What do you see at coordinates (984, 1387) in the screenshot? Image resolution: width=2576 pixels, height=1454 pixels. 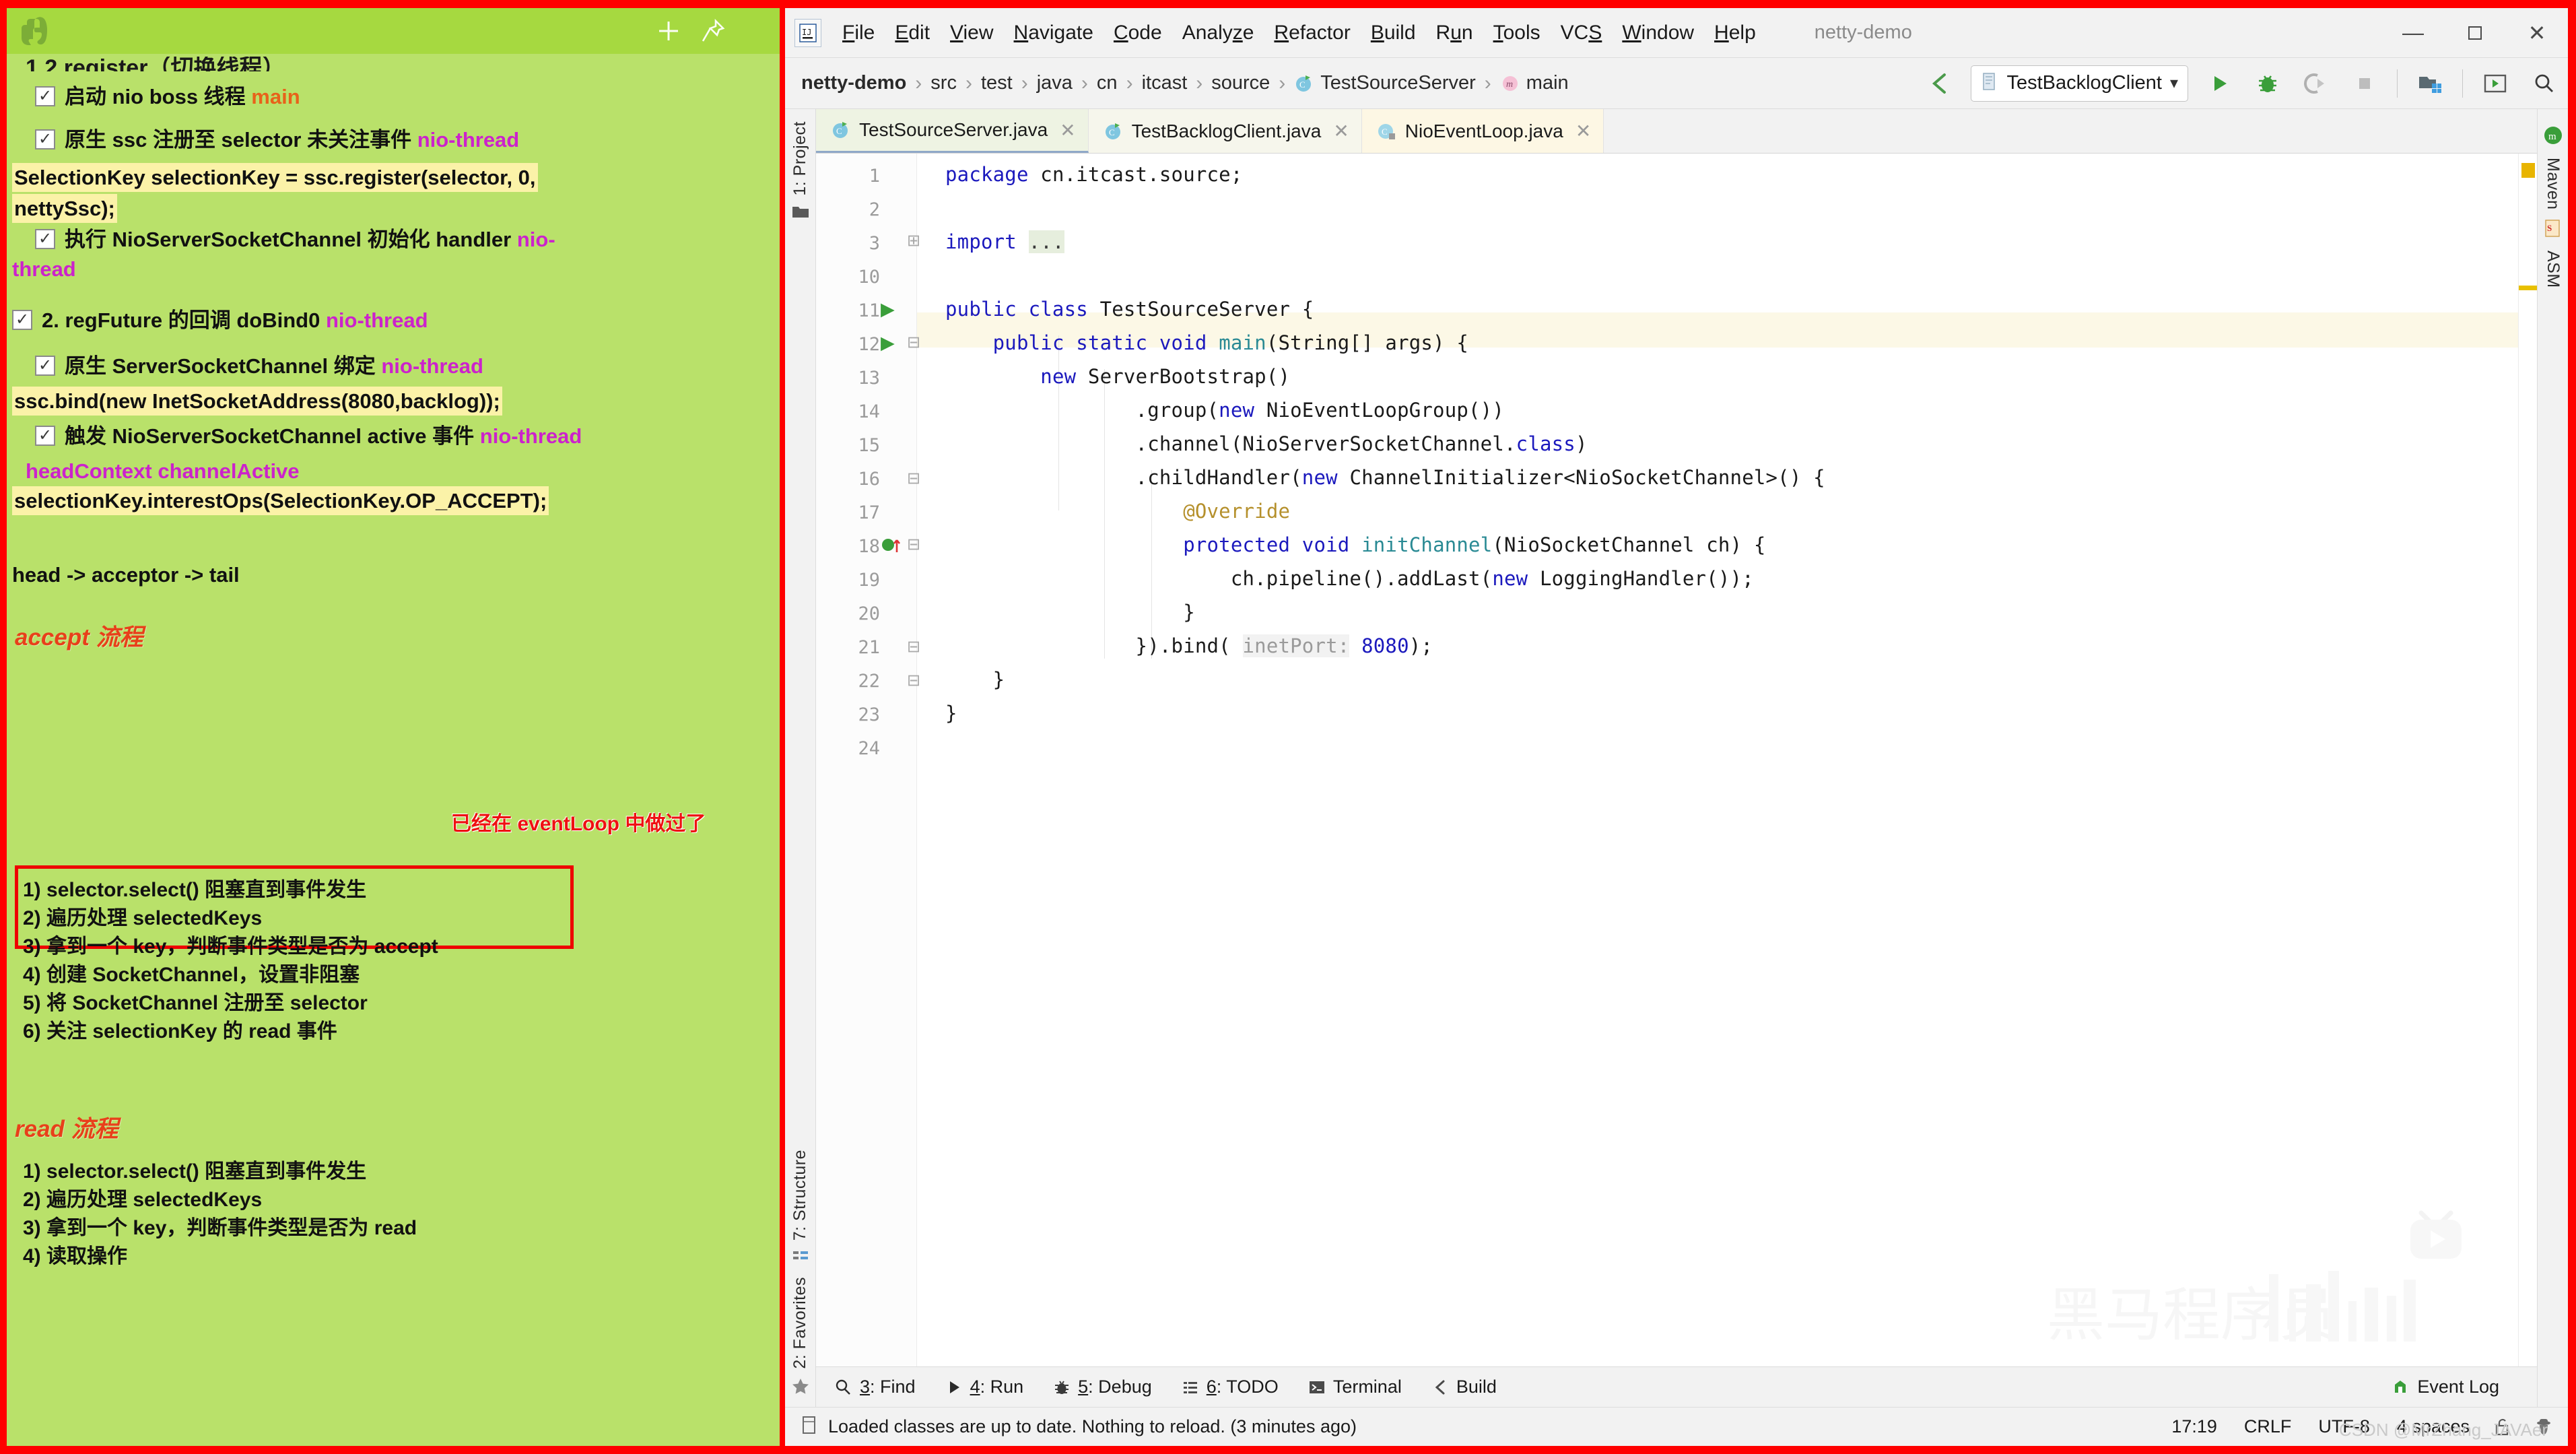 I see `tool-run: 4: Run` at bounding box center [984, 1387].